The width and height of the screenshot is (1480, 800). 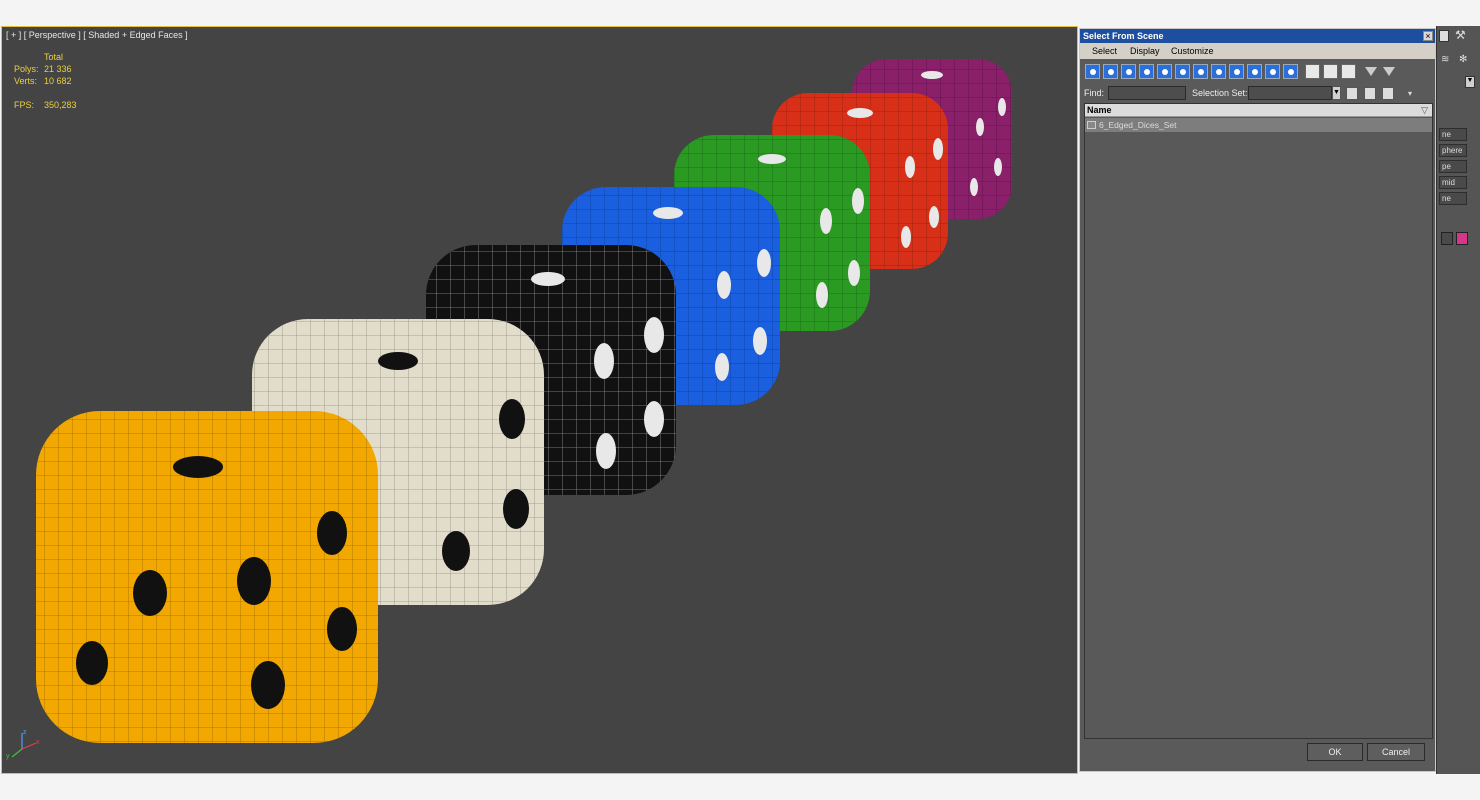 I want to click on ok-button: OK, so click(x=1335, y=752).